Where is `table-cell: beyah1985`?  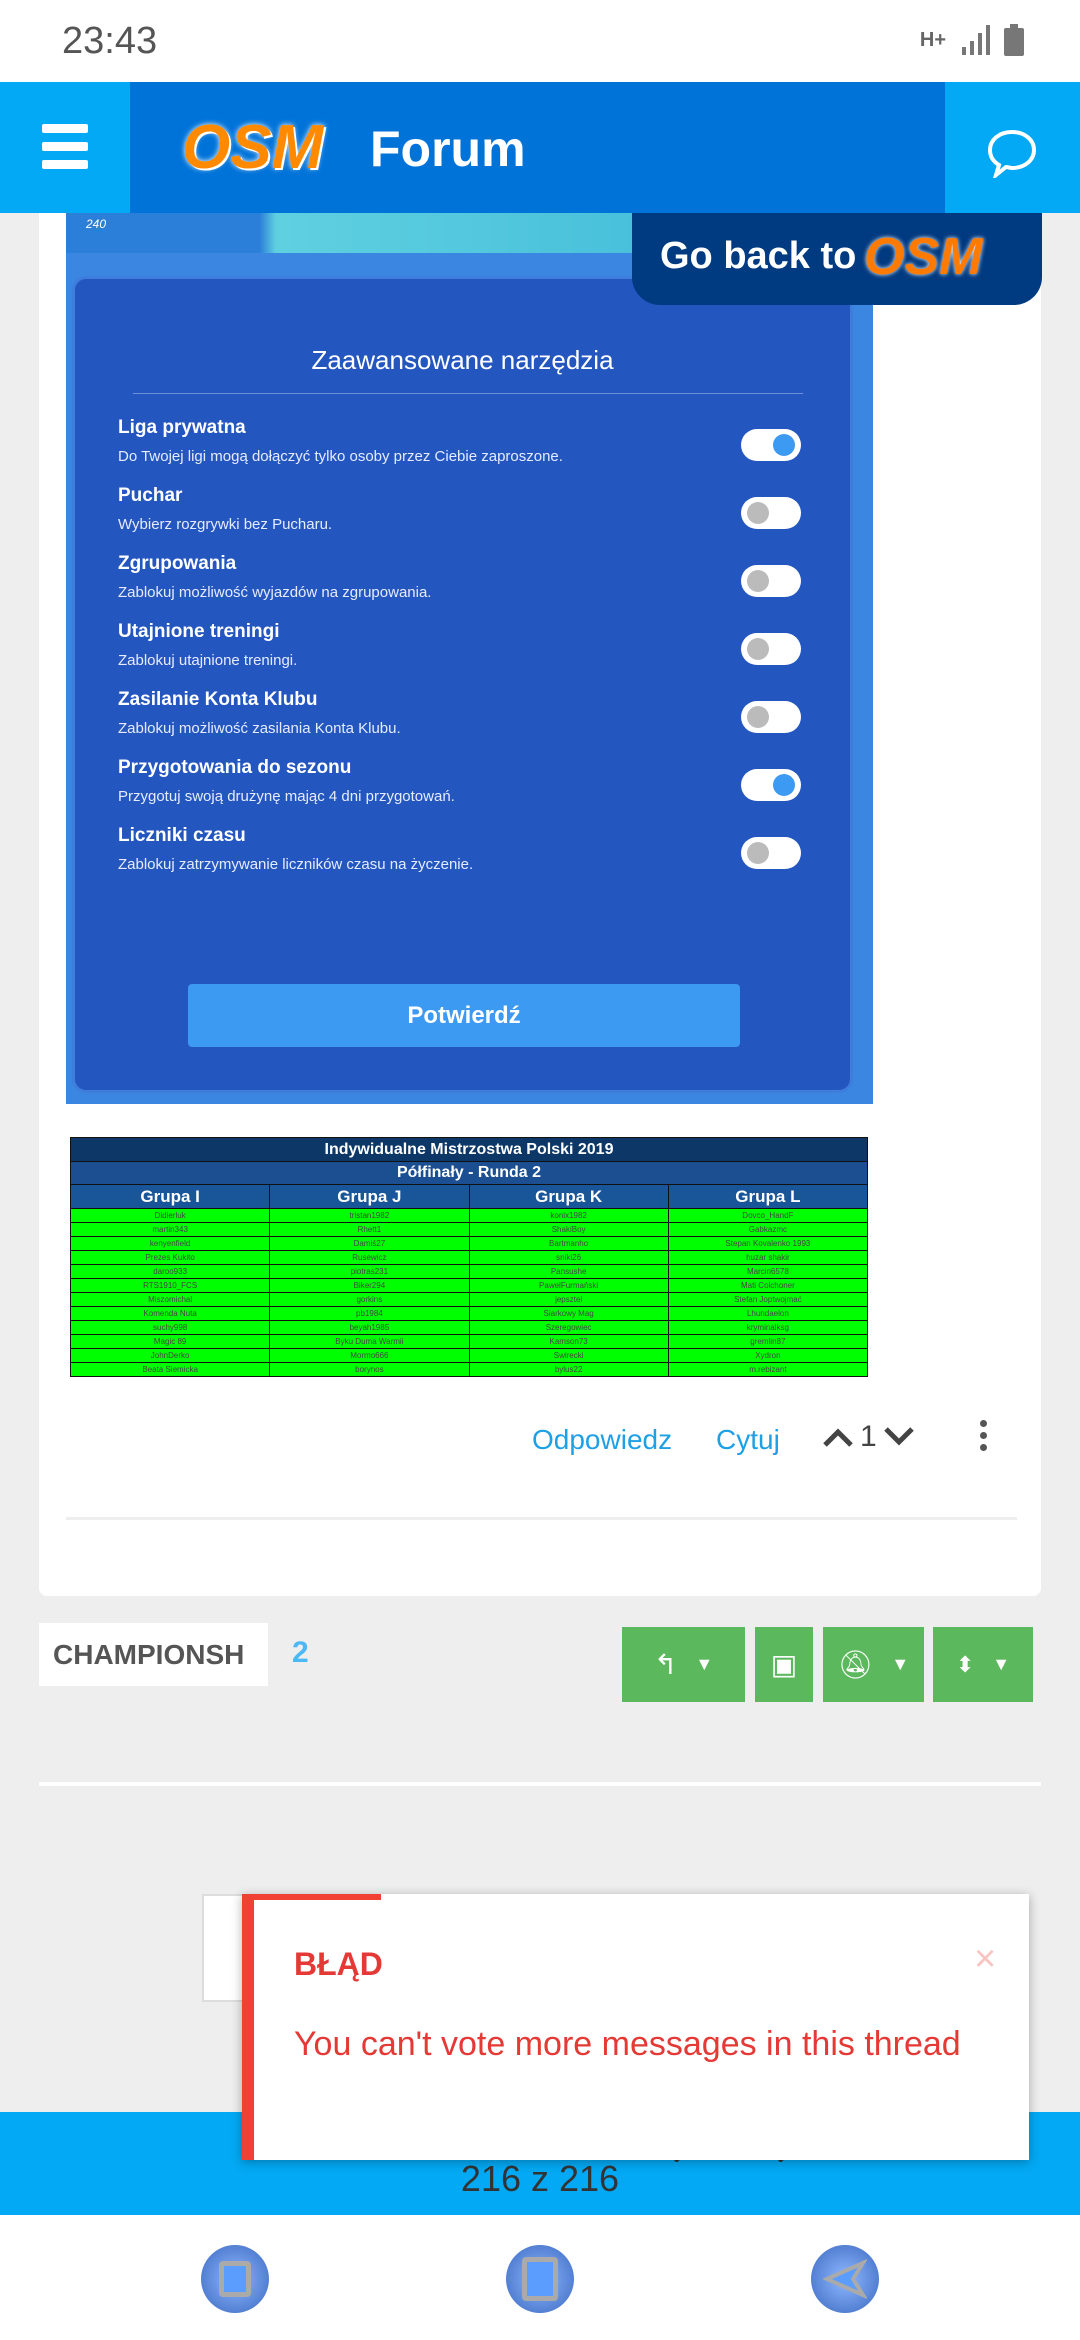
table-cell: beyah1985 is located at coordinates (369, 1327).